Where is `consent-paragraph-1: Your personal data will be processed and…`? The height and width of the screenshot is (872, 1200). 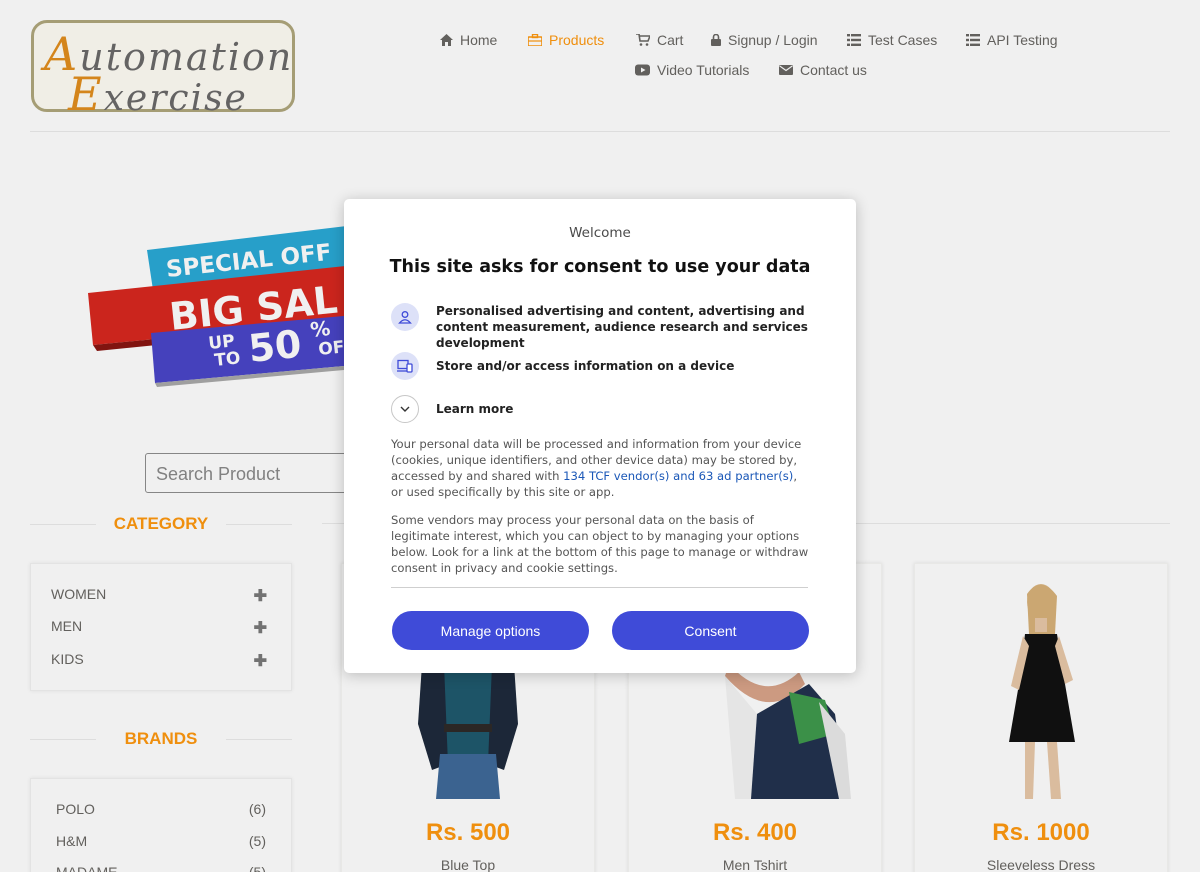
consent-paragraph-1: Your personal data will be processed and… is located at coordinates (600, 468).